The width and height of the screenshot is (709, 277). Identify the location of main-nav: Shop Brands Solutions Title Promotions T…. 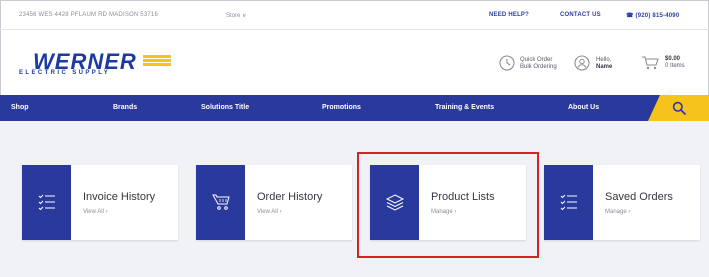
(354, 108).